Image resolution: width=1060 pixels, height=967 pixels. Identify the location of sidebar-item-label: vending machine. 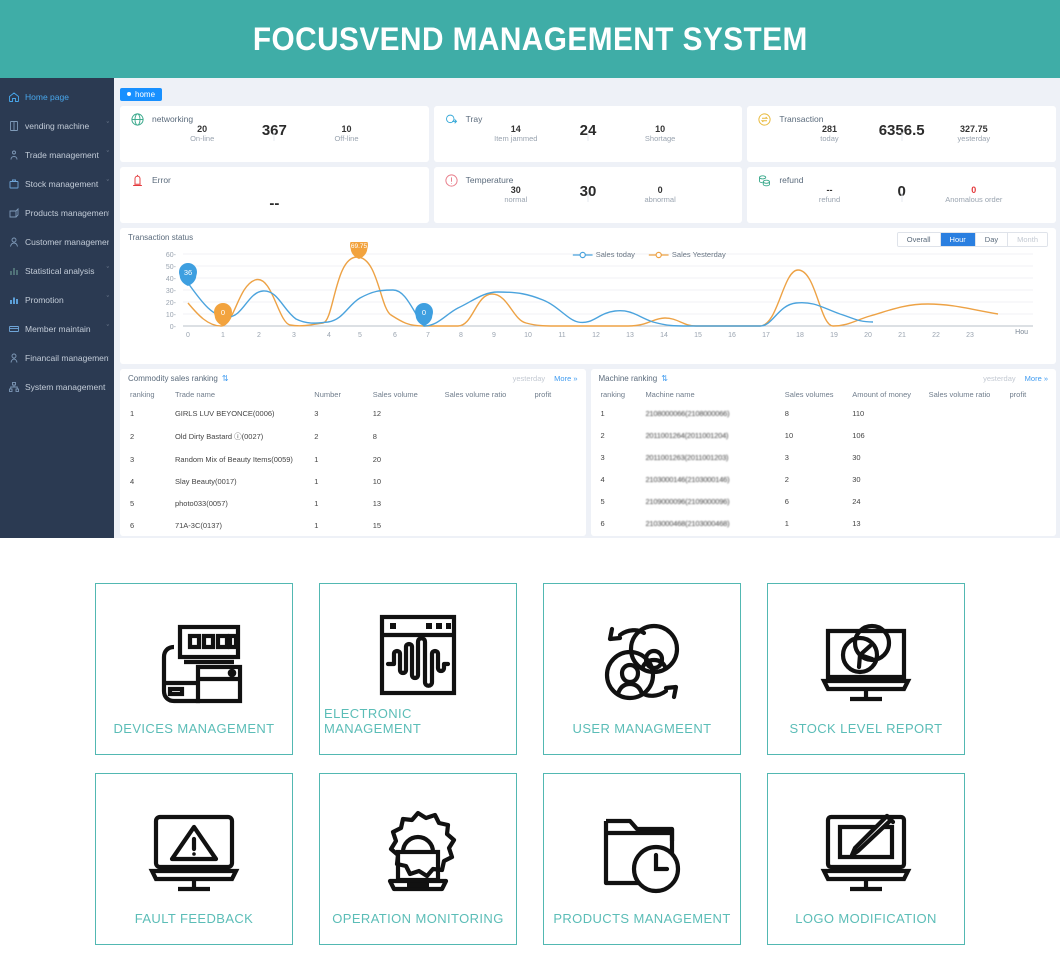
(57, 125).